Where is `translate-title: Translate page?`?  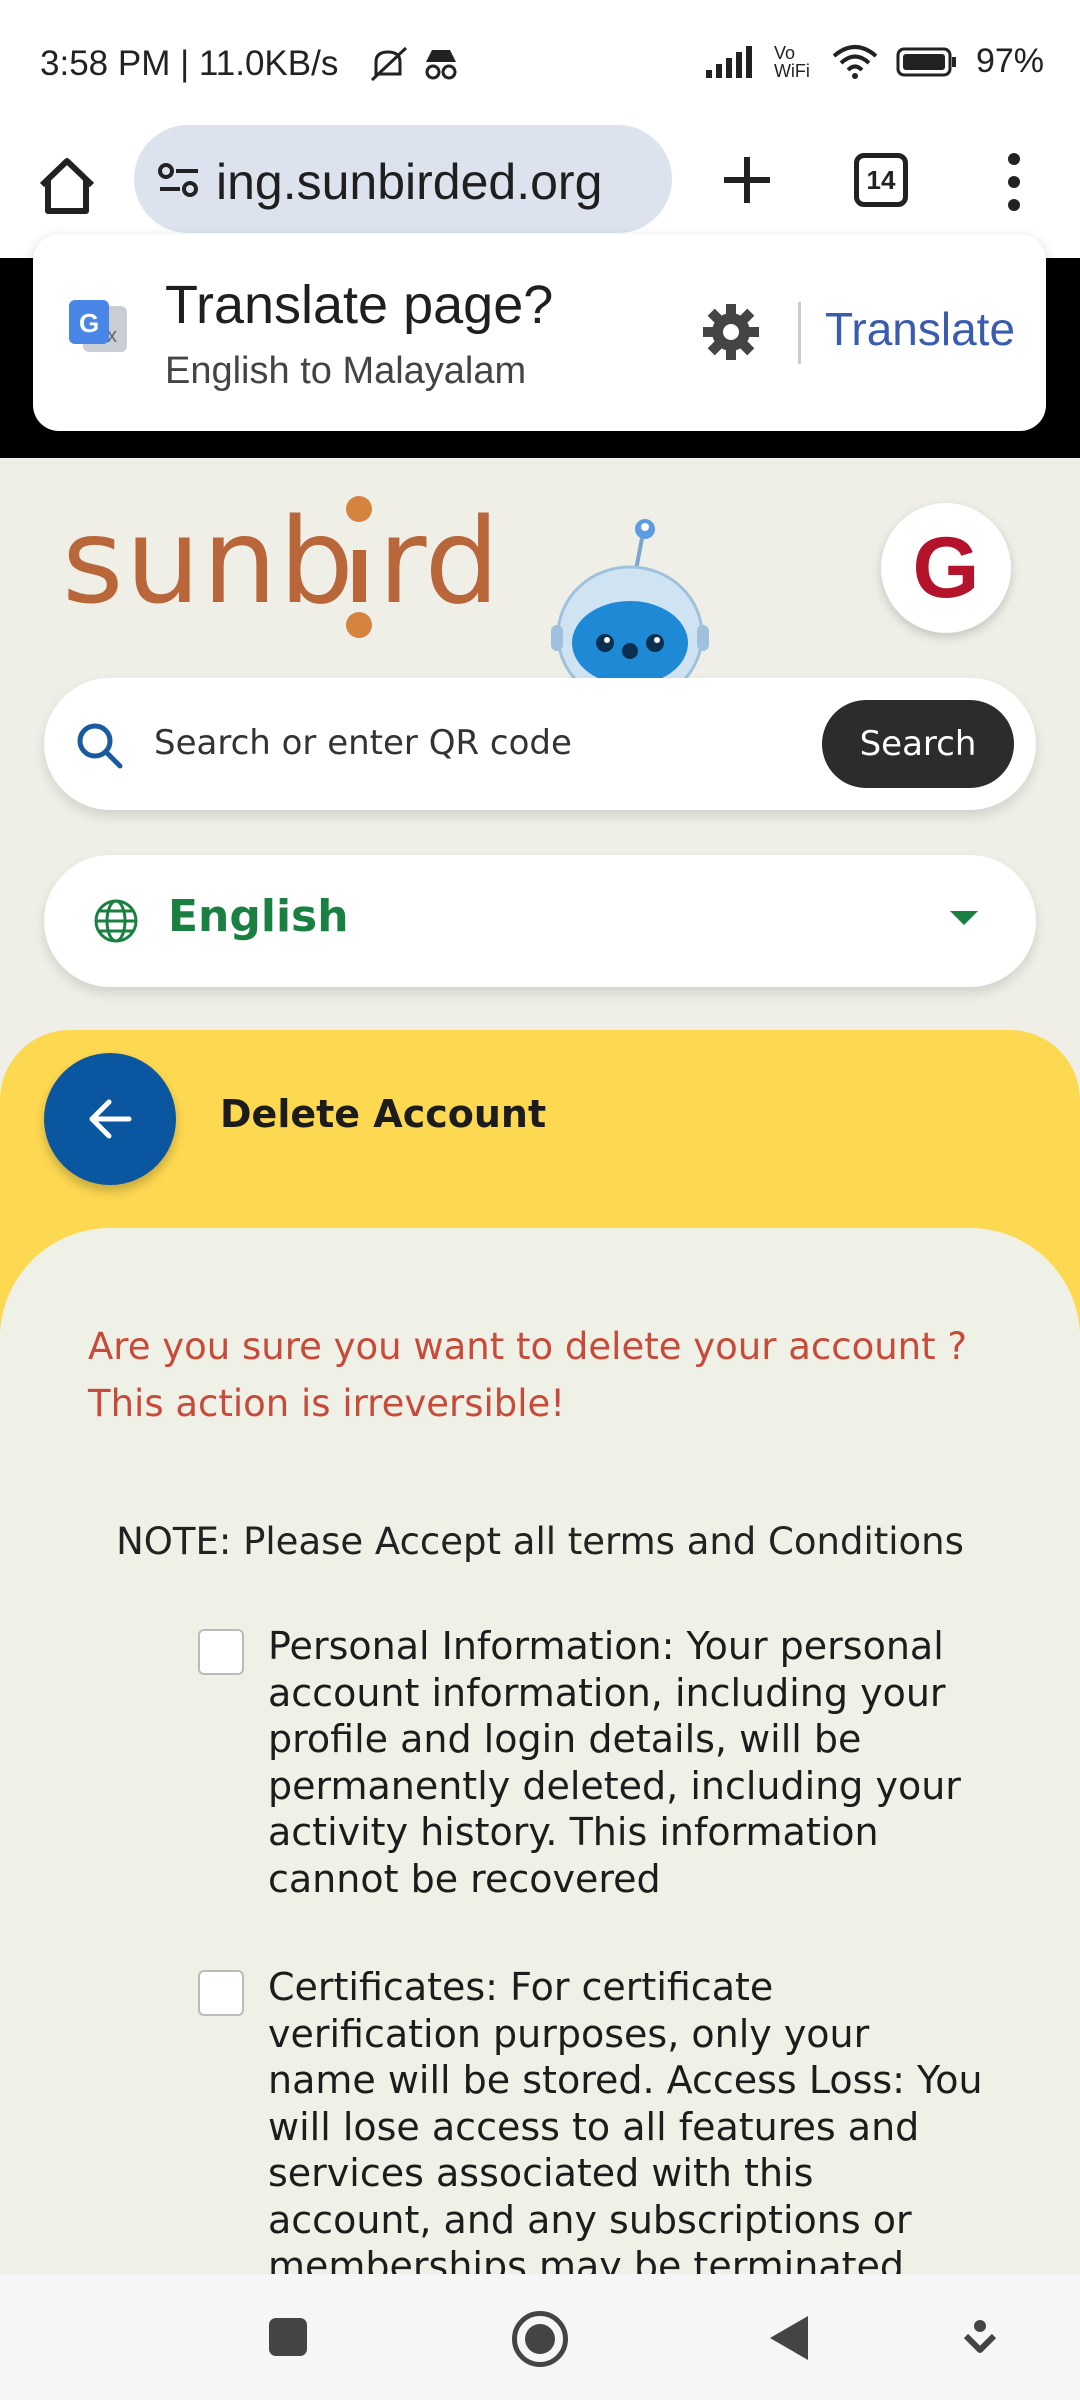
translate-title: Translate page? is located at coordinates (359, 305).